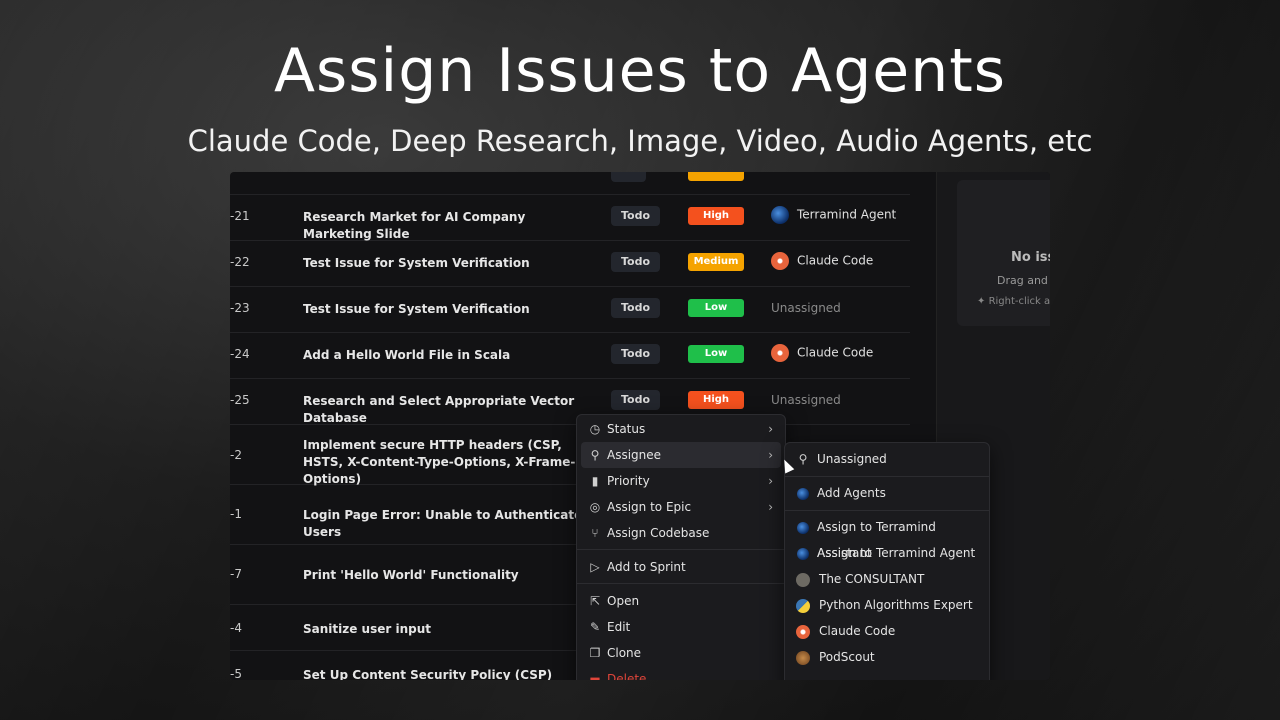 The image size is (1280, 720). I want to click on issue-id: -2, so click(236, 455).